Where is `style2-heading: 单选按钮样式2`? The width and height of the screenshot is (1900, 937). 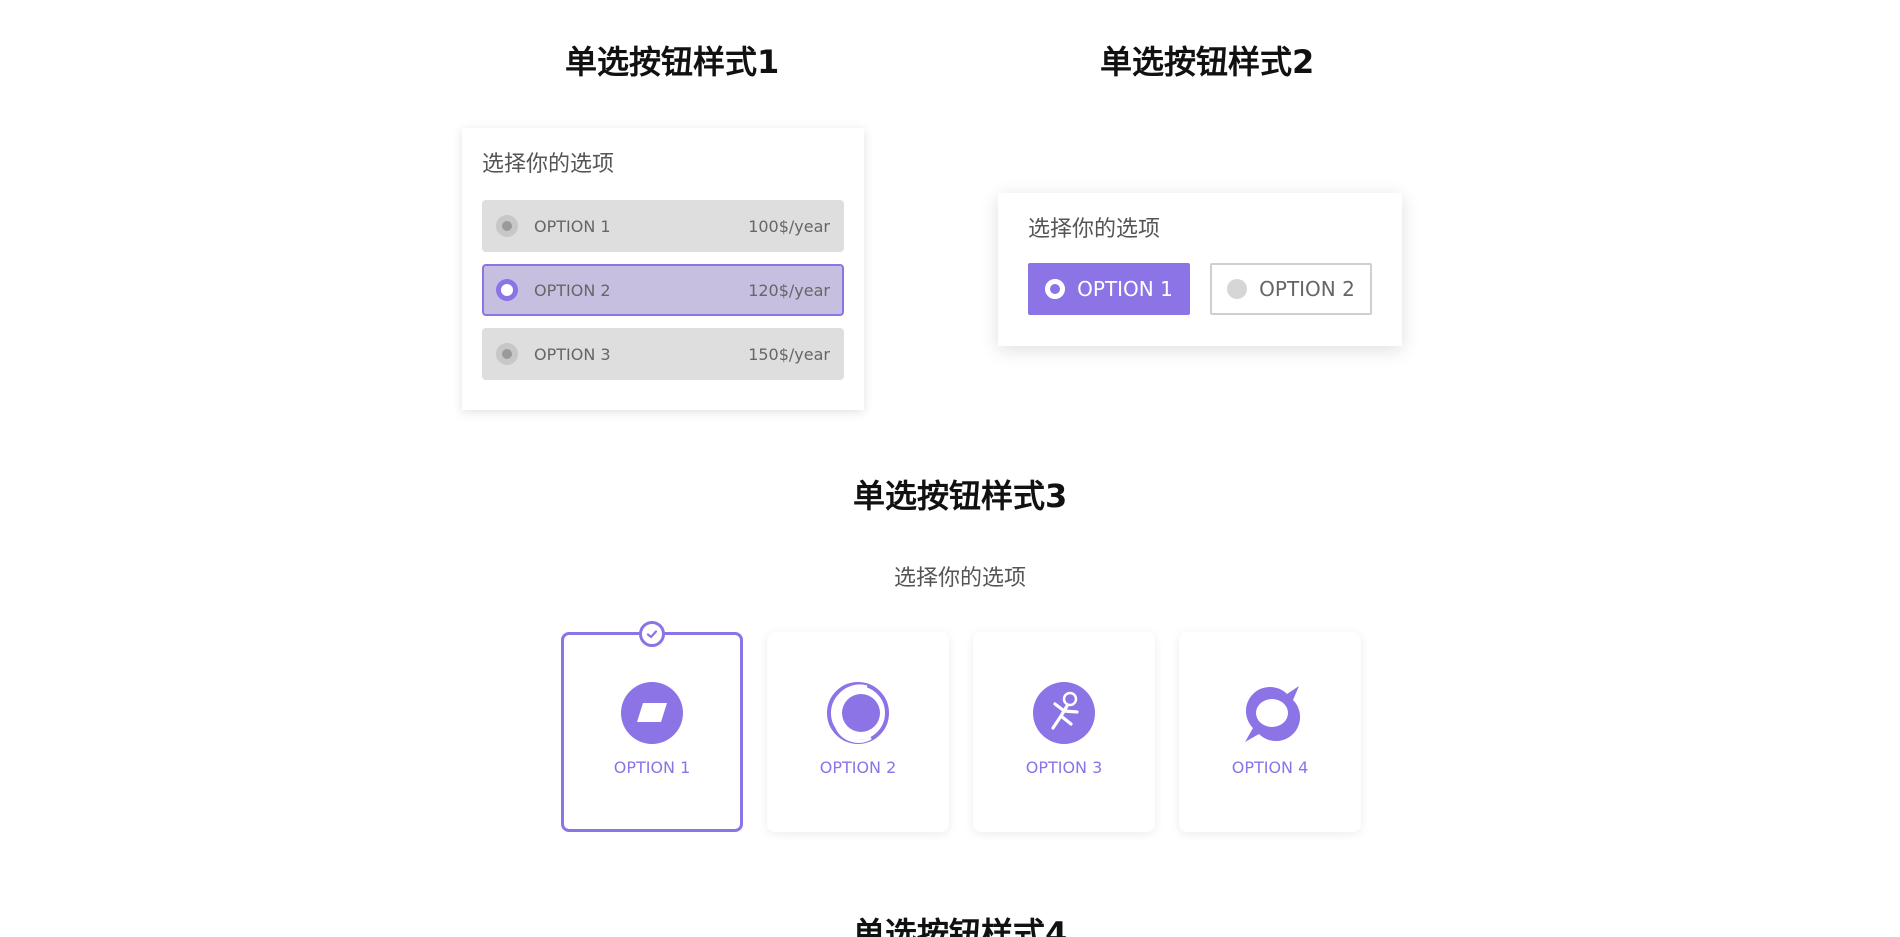 style2-heading: 单选按钮样式2 is located at coordinates (1207, 62).